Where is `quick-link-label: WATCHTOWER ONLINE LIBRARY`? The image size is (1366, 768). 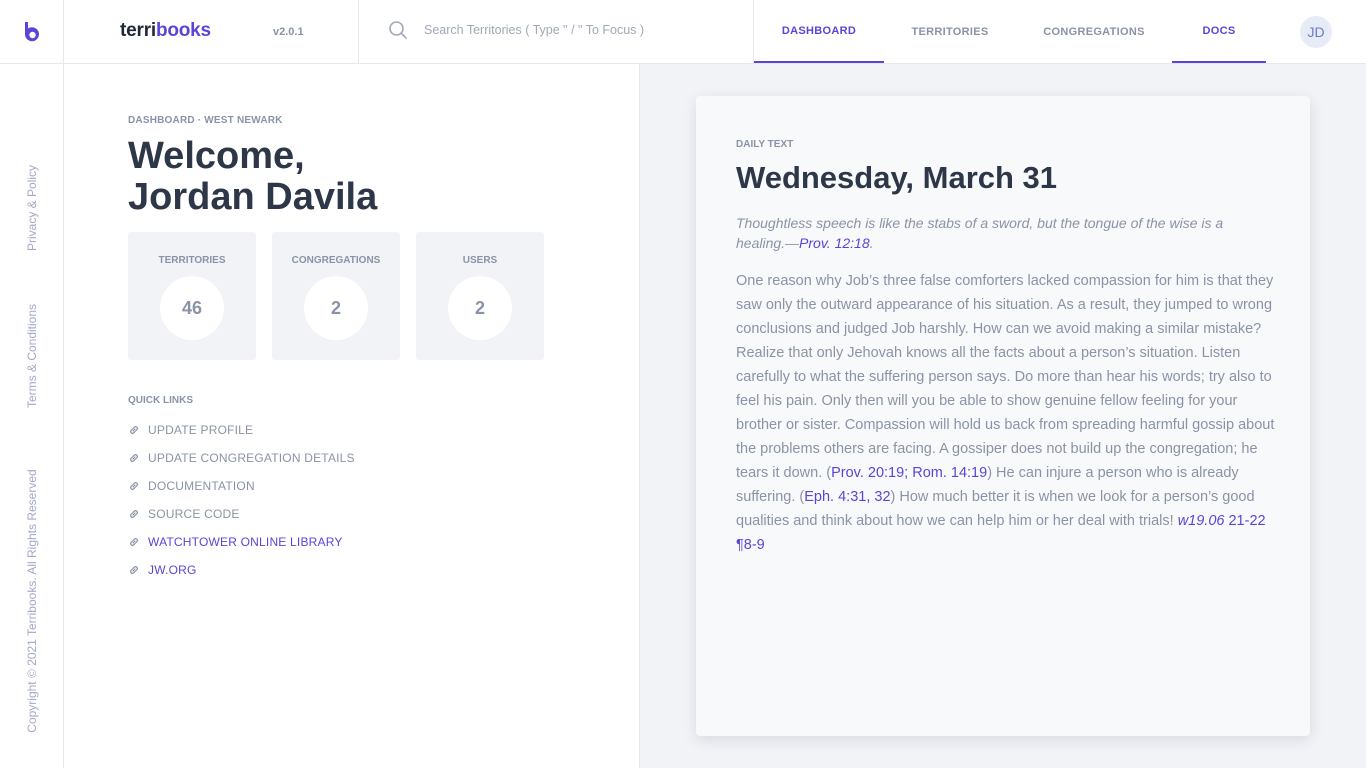
quick-link-label: WATCHTOWER ONLINE LIBRARY is located at coordinates (245, 542).